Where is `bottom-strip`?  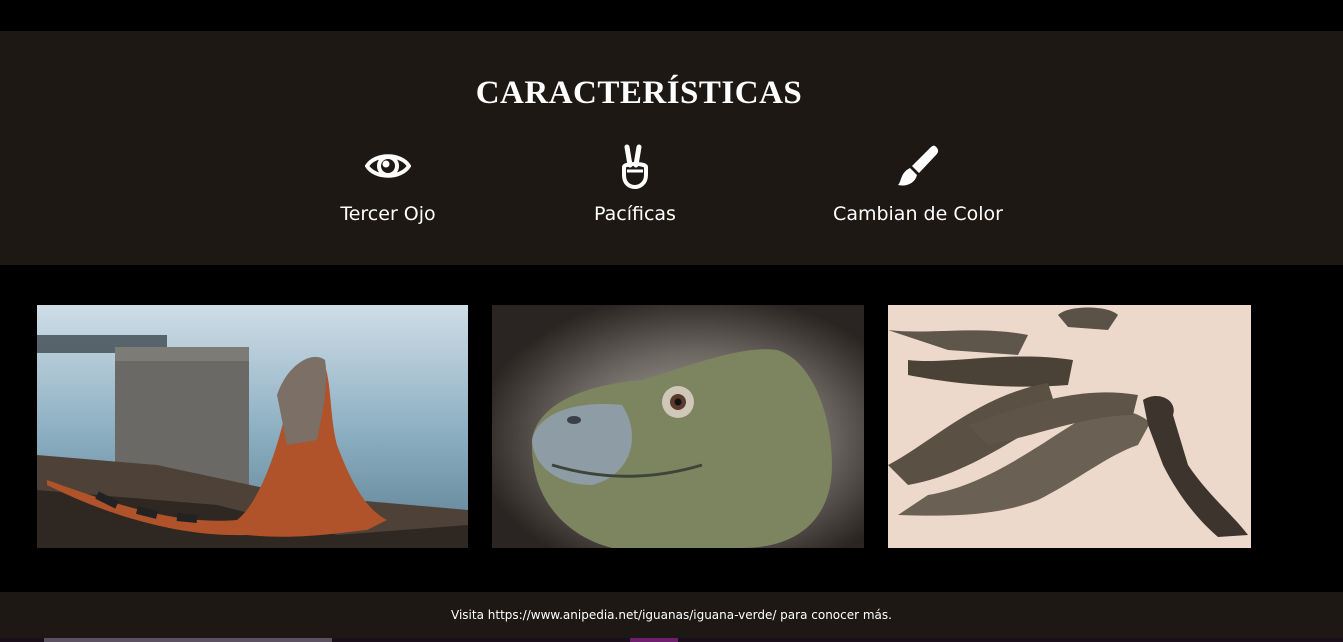
bottom-strip is located at coordinates (671, 640).